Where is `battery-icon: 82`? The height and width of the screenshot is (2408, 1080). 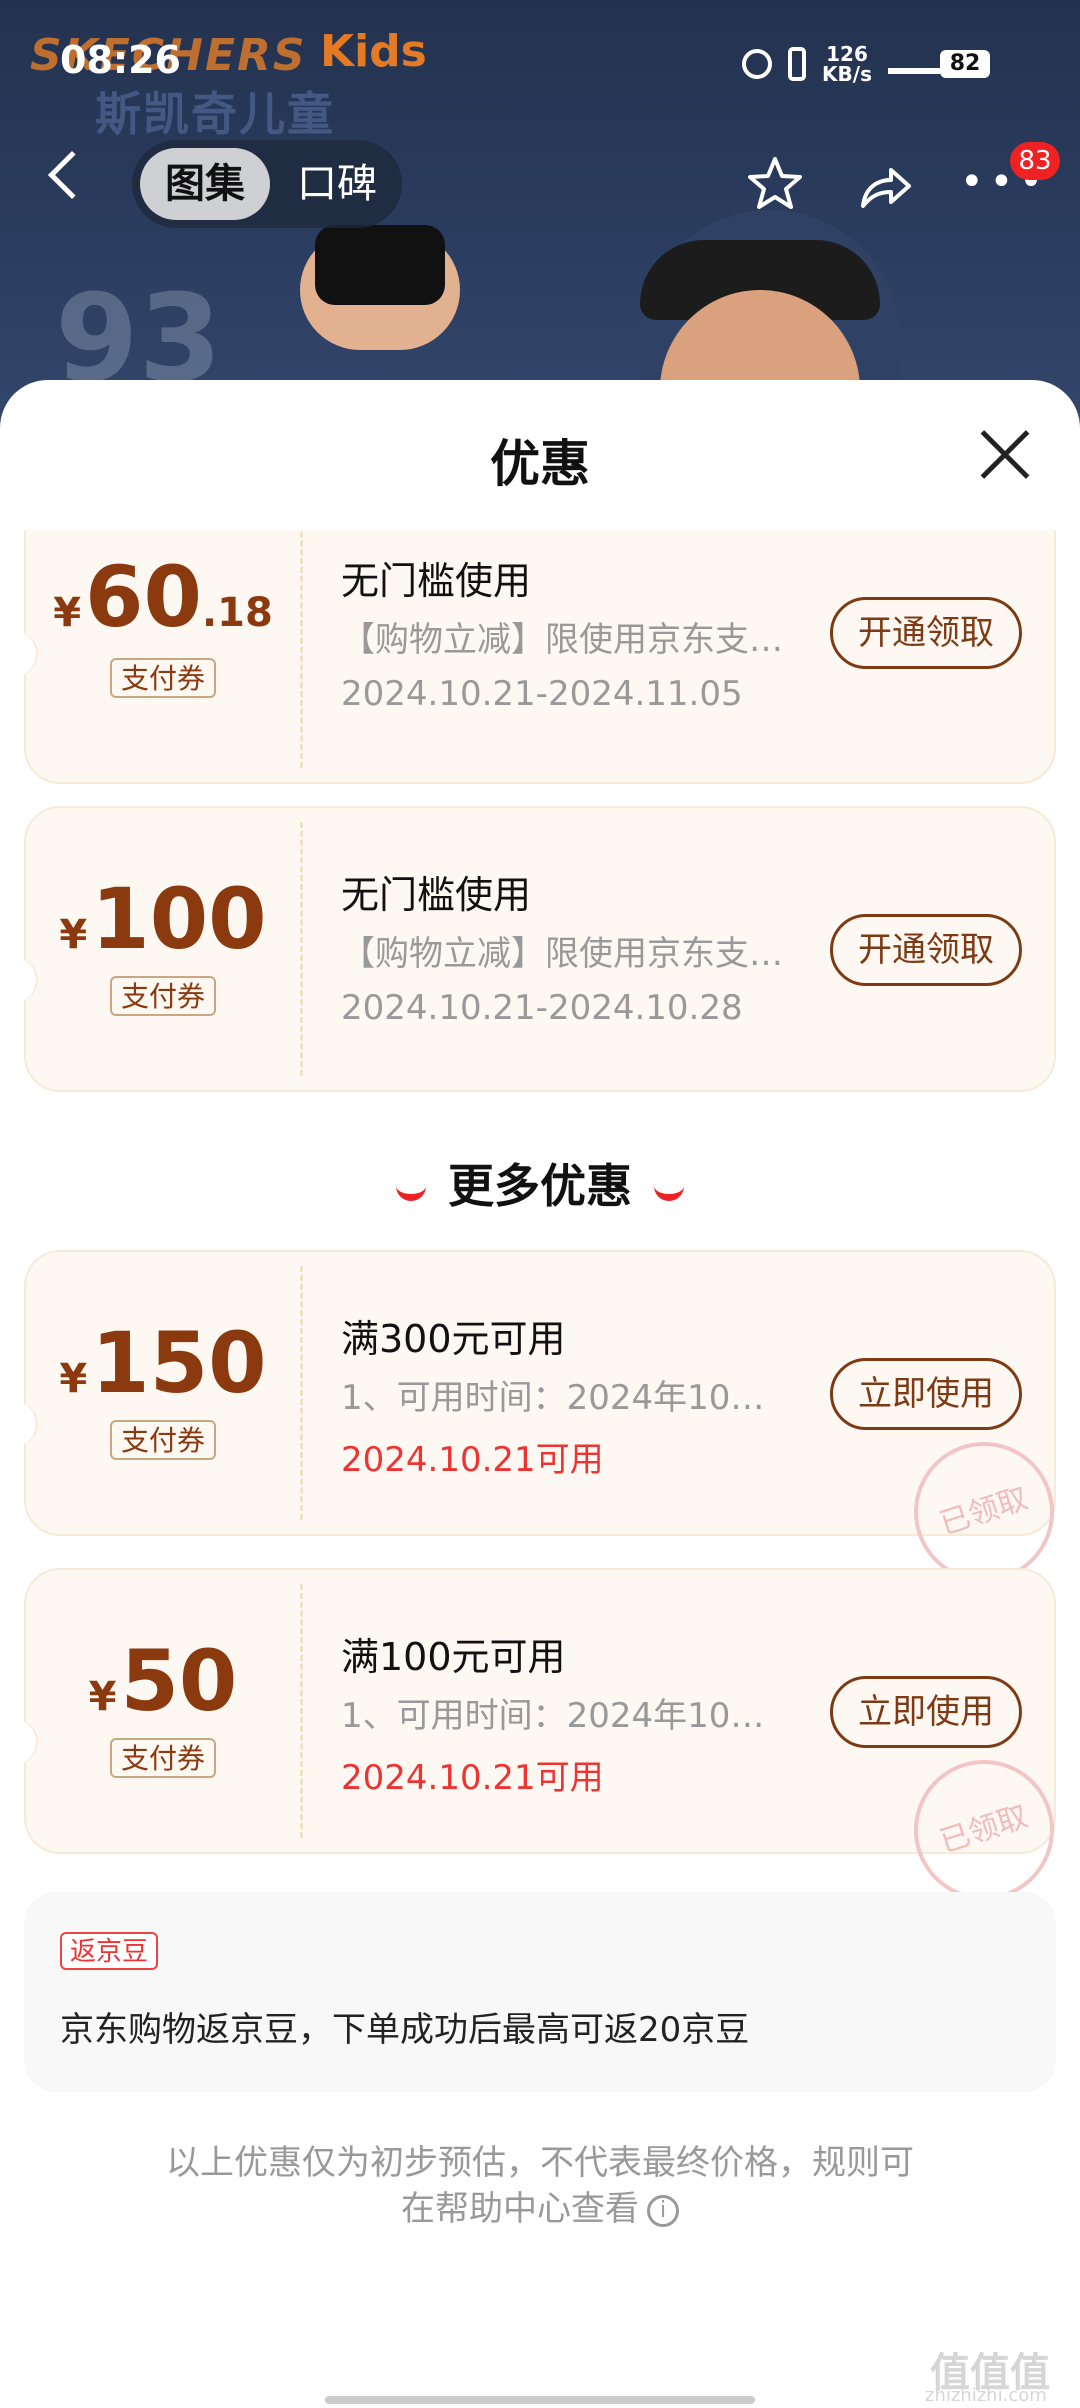 battery-icon: 82 is located at coordinates (965, 64).